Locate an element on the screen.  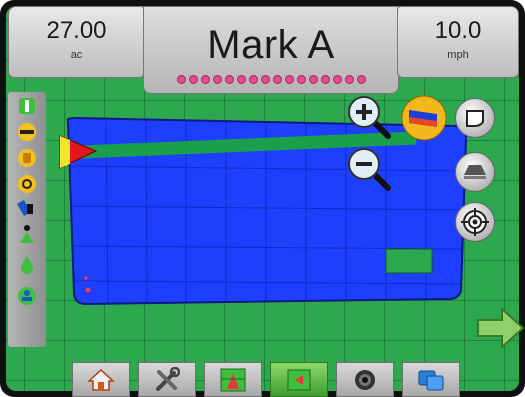
perspective-icon is located at coordinates (475, 172).